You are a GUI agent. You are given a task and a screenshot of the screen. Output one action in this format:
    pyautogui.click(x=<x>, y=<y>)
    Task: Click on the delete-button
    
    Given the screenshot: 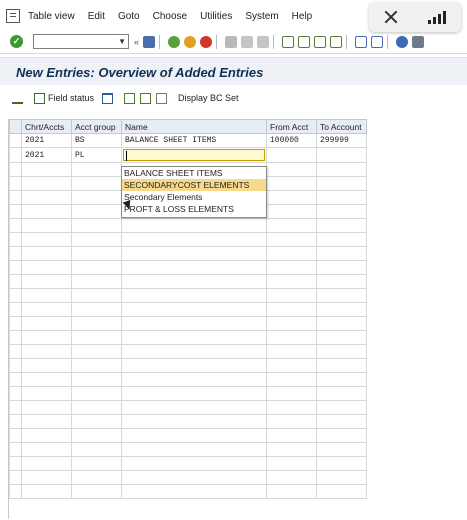 What is the action you would take?
    pyautogui.click(x=109, y=98)
    